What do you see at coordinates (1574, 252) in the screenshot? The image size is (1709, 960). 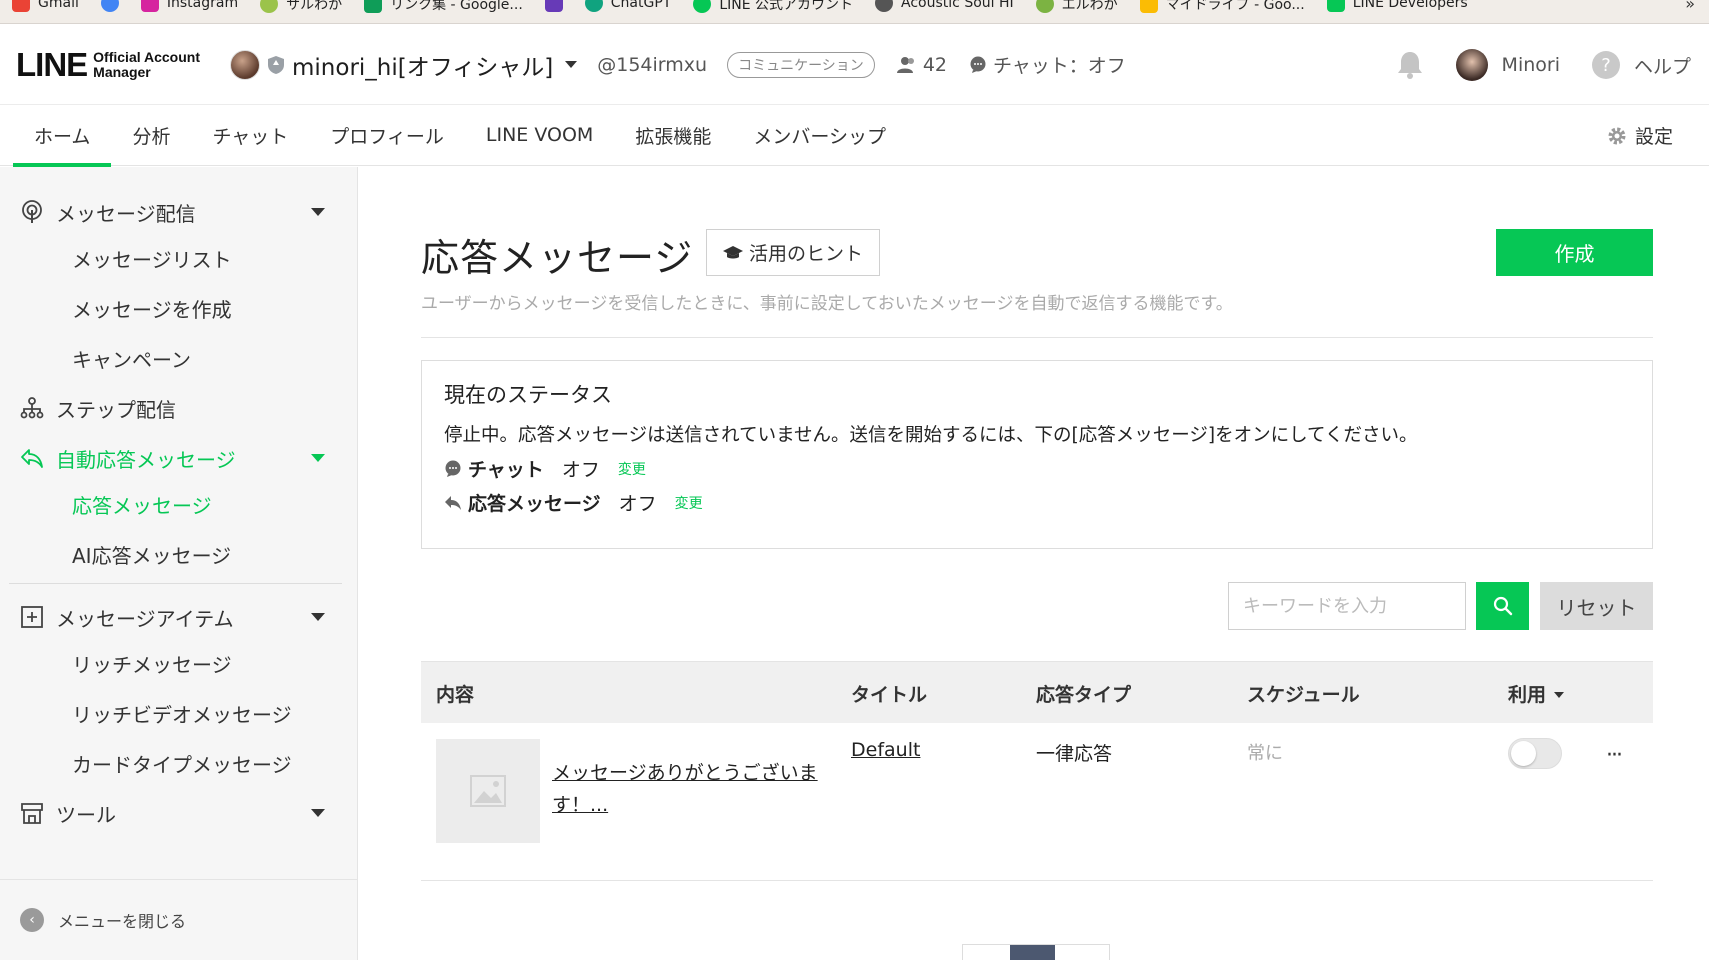 I see `create-button: 作成` at bounding box center [1574, 252].